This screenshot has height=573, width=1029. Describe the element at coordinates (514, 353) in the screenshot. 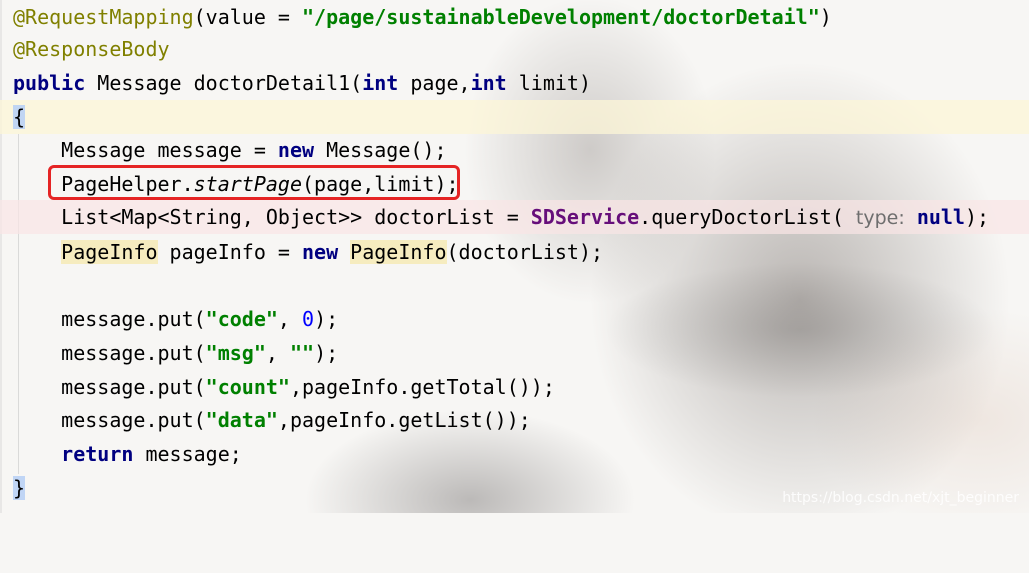

I see `code-line-11: message.put("msg", "");` at that location.